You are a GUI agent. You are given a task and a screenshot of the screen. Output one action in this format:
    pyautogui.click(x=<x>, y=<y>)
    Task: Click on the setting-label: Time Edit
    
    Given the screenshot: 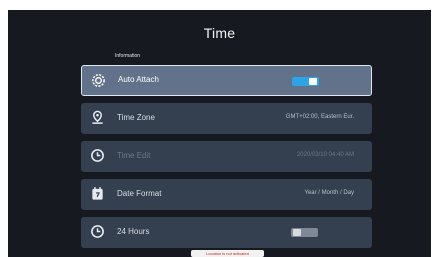 What is the action you would take?
    pyautogui.click(x=134, y=155)
    